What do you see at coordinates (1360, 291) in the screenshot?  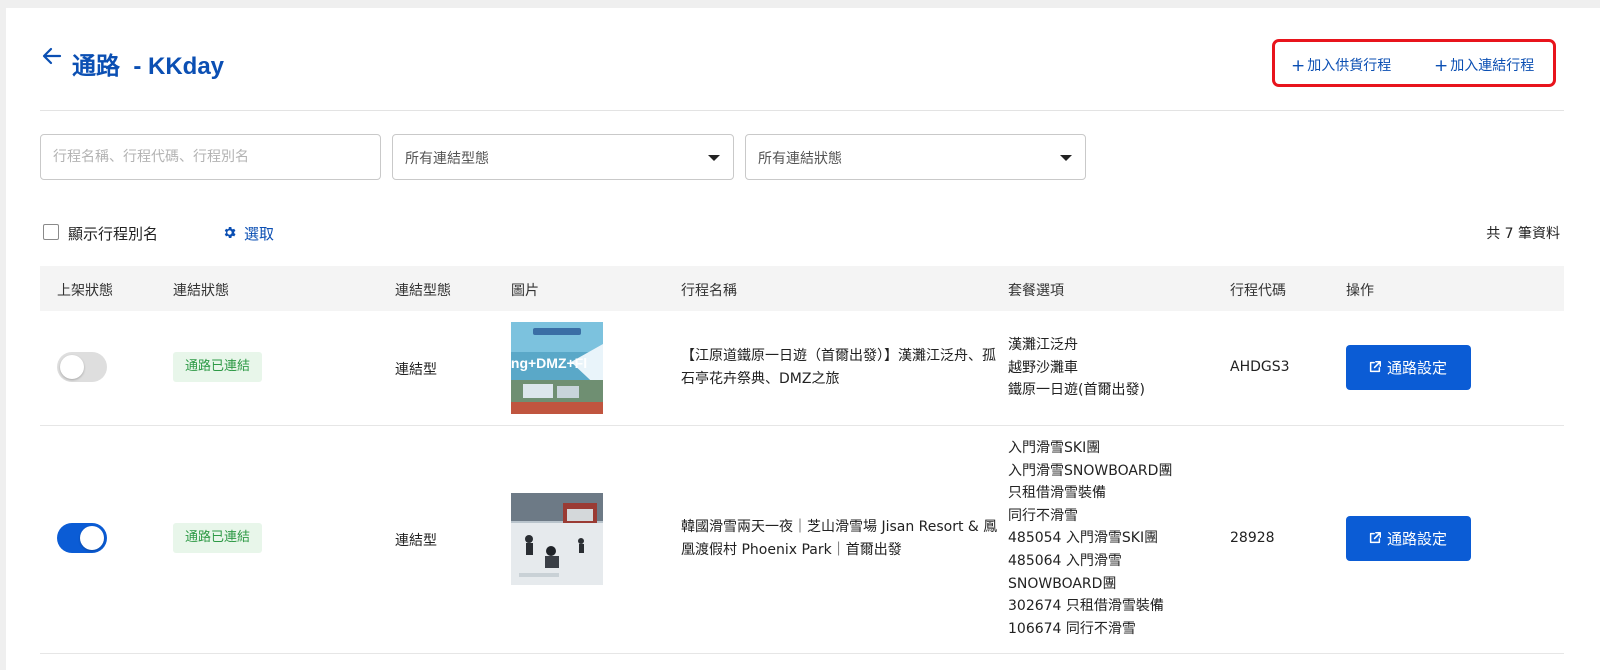 I see `header-actions: 操作` at bounding box center [1360, 291].